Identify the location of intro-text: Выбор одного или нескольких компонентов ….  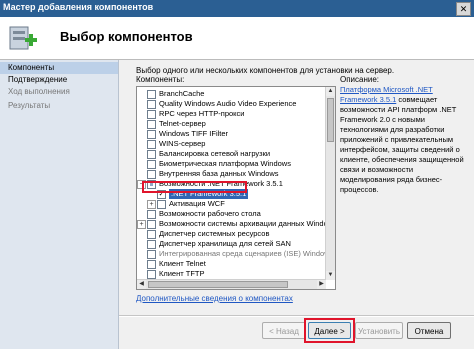
(265, 70).